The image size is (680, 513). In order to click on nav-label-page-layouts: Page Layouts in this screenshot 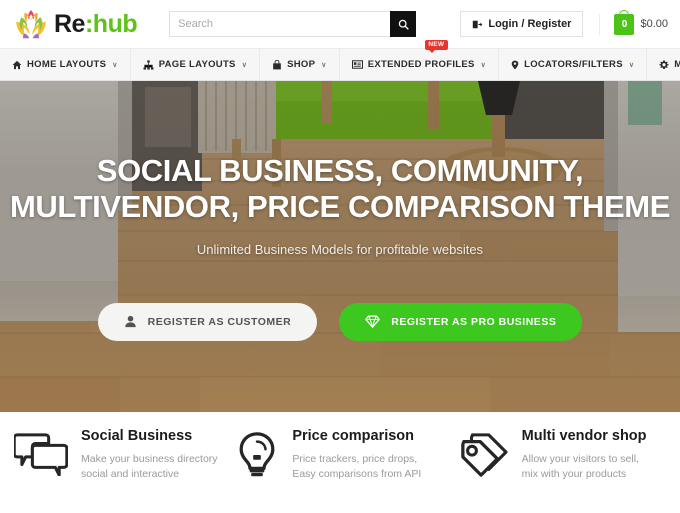, I will do `click(197, 64)`.